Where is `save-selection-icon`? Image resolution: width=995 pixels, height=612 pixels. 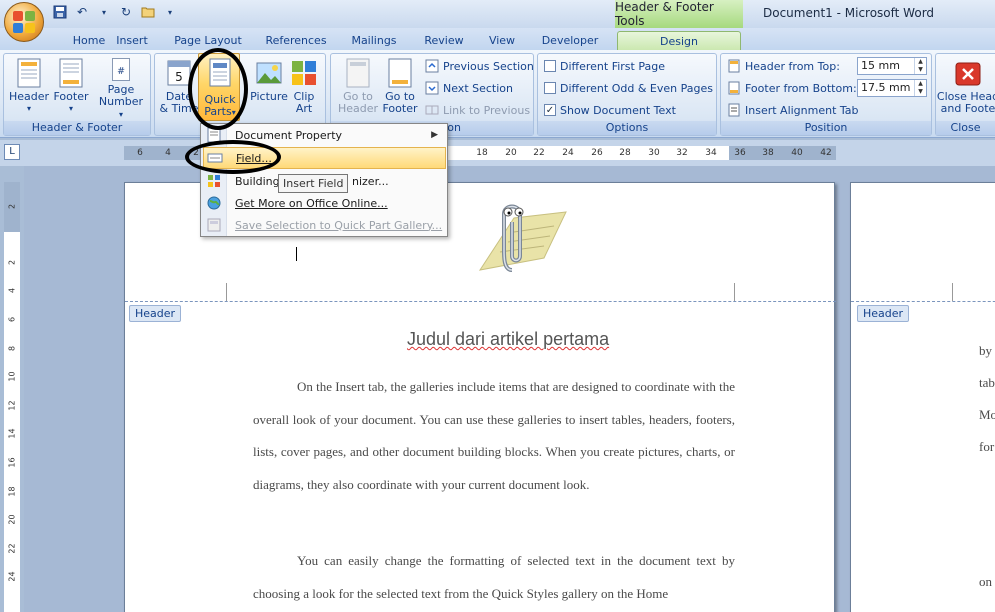
save-selection-icon is located at coordinates (214, 225).